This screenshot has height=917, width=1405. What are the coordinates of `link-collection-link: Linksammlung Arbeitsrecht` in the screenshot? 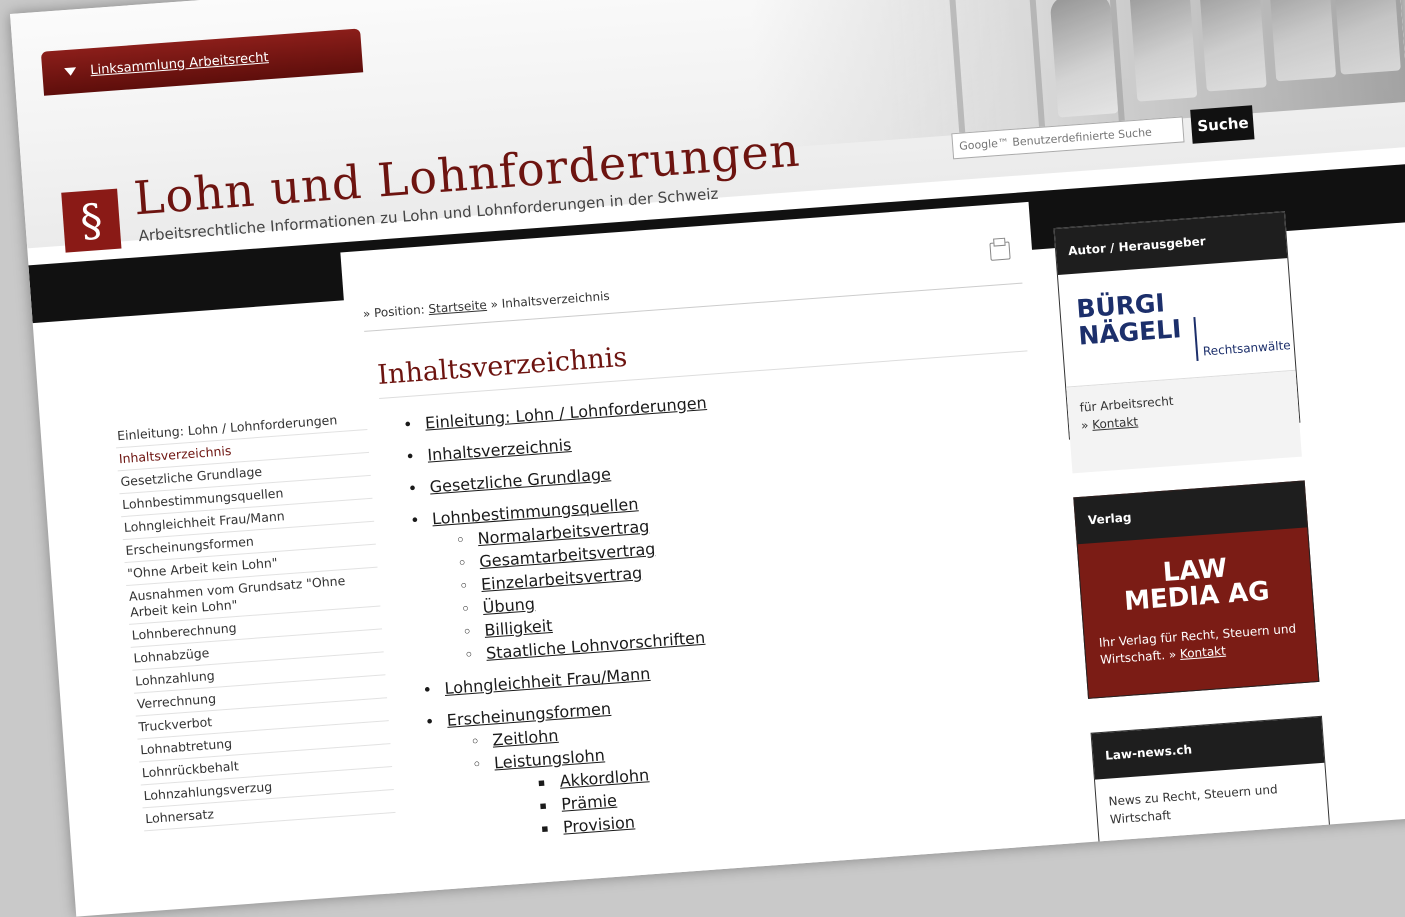 It's located at (179, 64).